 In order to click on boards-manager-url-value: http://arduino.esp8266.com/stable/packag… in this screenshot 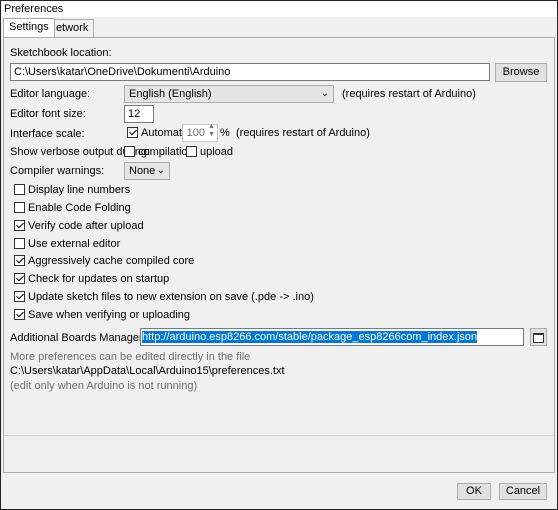, I will do `click(310, 337)`.